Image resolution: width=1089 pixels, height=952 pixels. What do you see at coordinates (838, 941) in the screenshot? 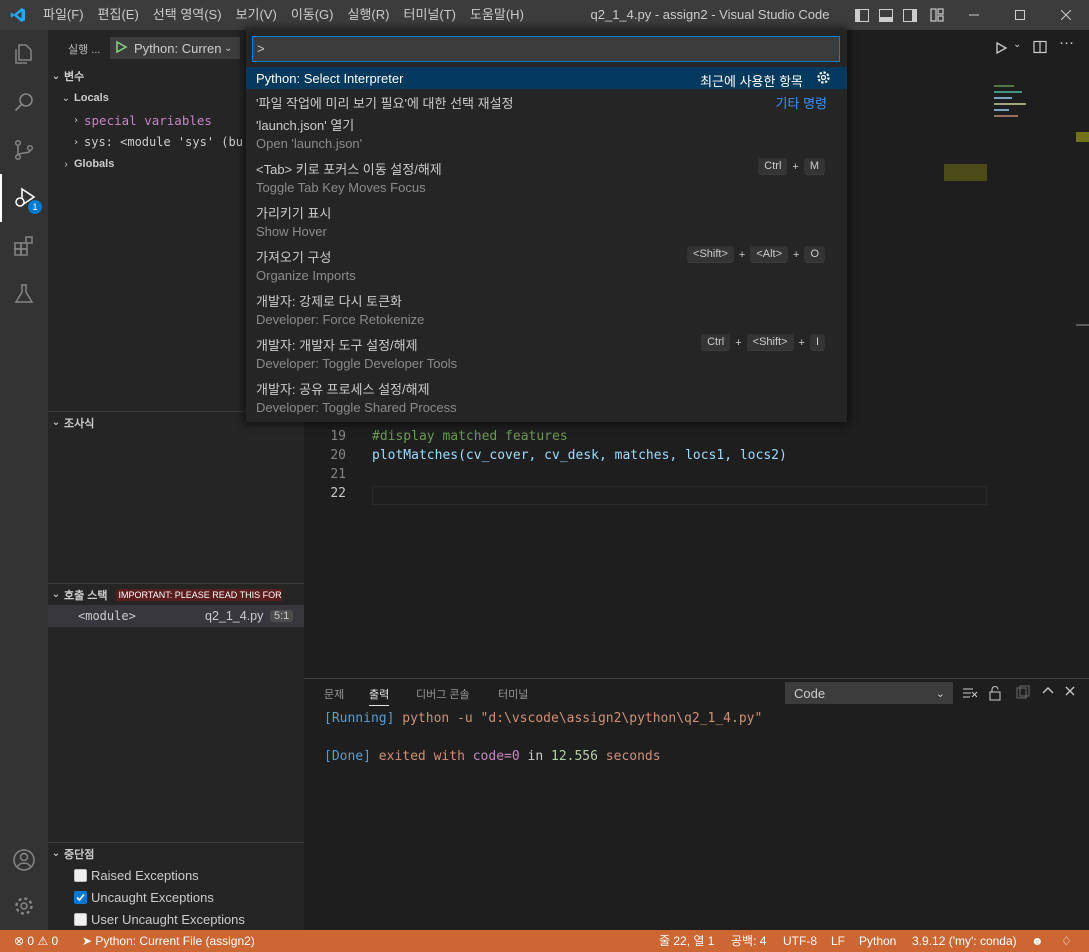
I see `end-of-line: LF` at bounding box center [838, 941].